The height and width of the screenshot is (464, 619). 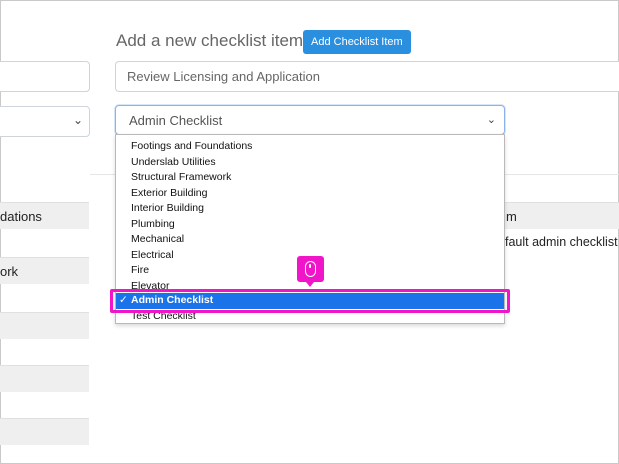 What do you see at coordinates (562, 215) in the screenshot?
I see `table-header-cell: m` at bounding box center [562, 215].